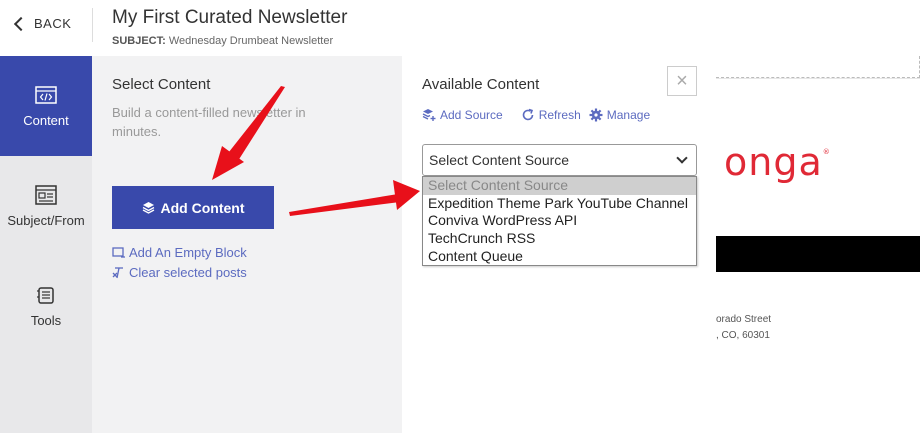  I want to click on add-source-label: Add Source, so click(471, 115).